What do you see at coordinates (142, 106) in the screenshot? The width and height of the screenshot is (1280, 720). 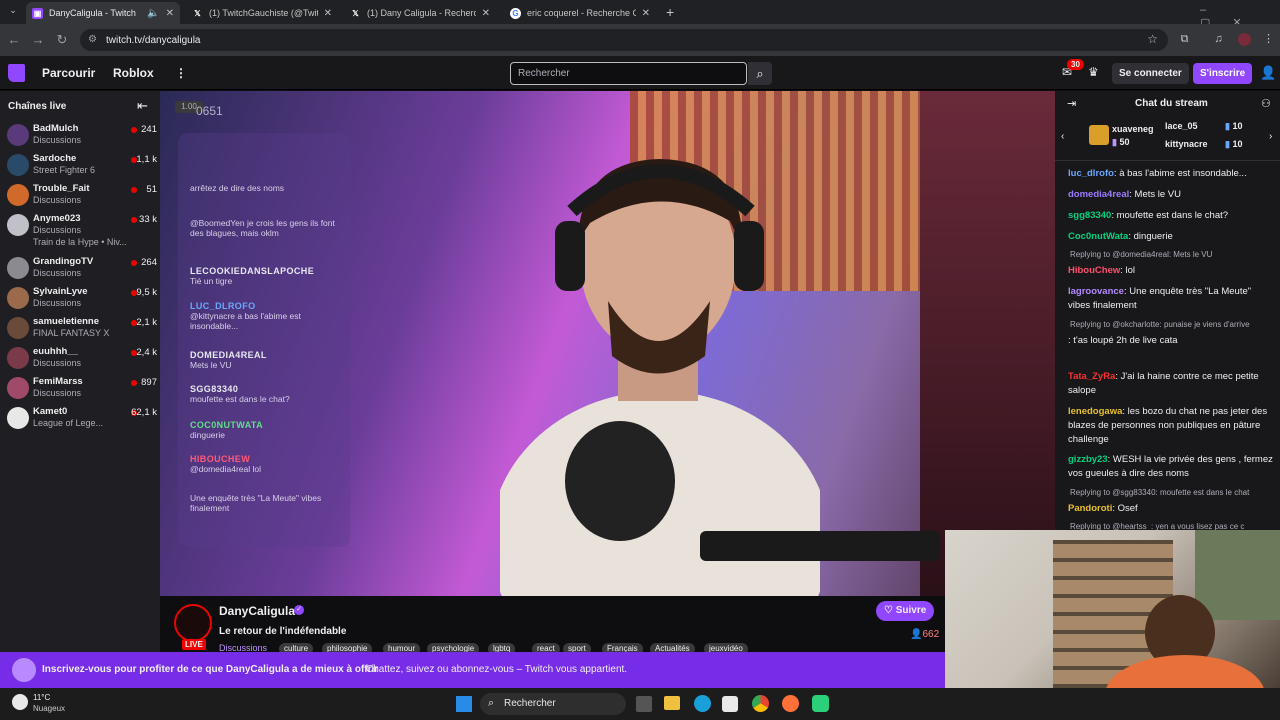 I see `collapse-sidebar-icon: ⇤` at bounding box center [142, 106].